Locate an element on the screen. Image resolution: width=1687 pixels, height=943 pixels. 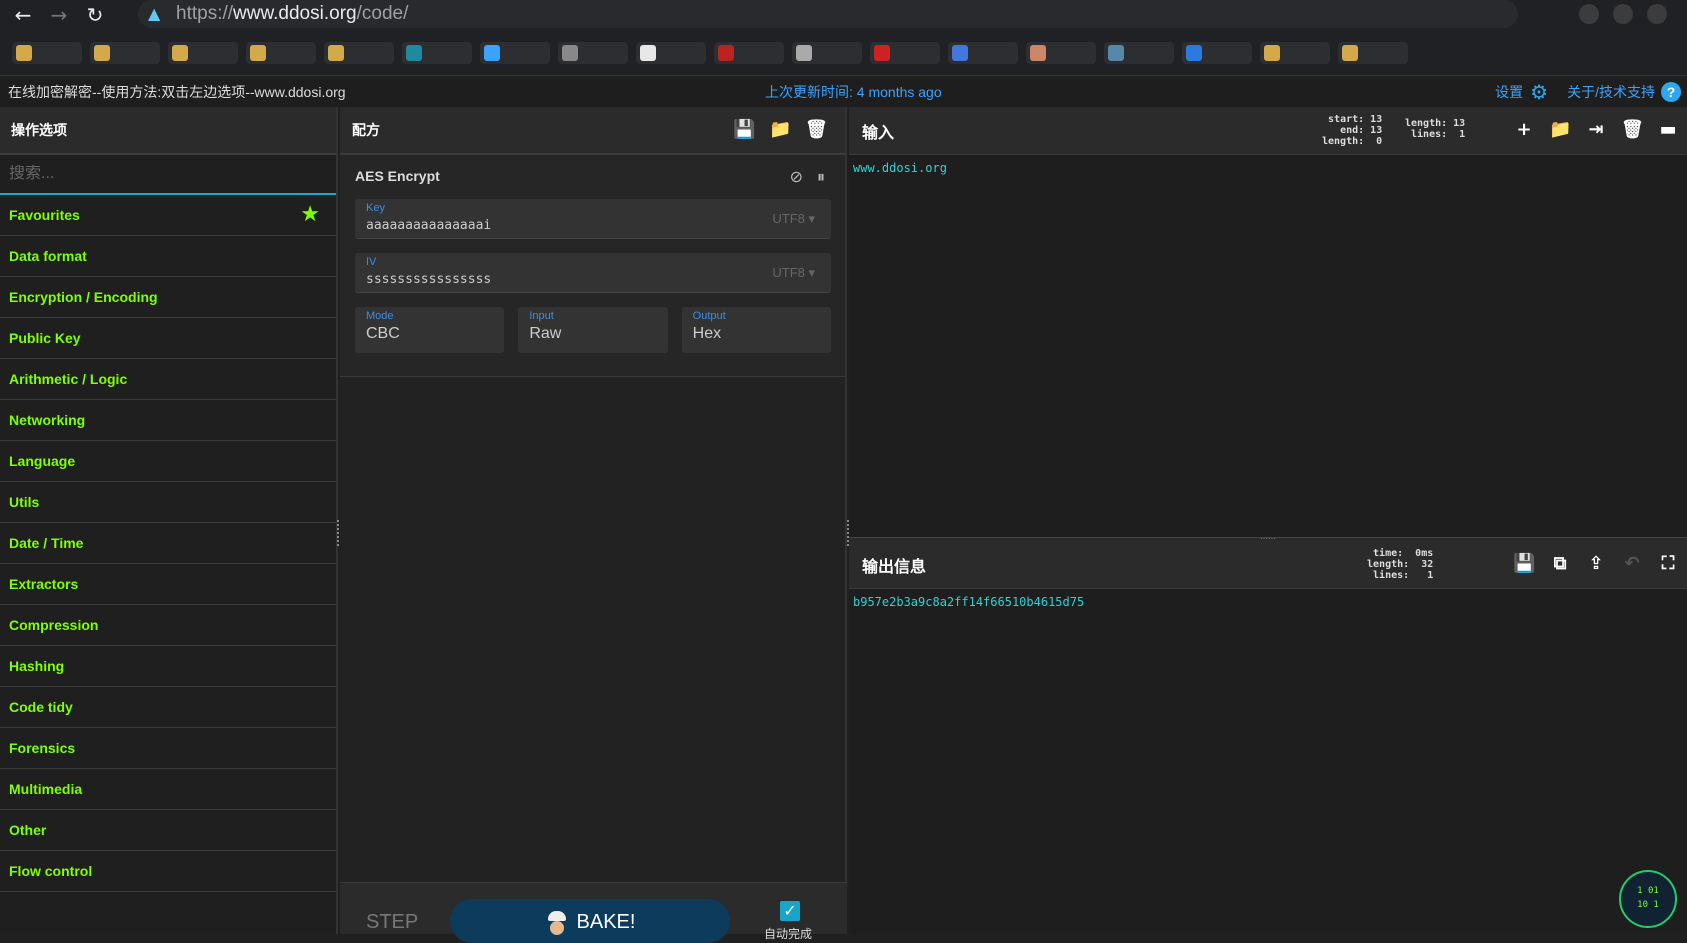
category-item: Code tidy is located at coordinates (168, 707).